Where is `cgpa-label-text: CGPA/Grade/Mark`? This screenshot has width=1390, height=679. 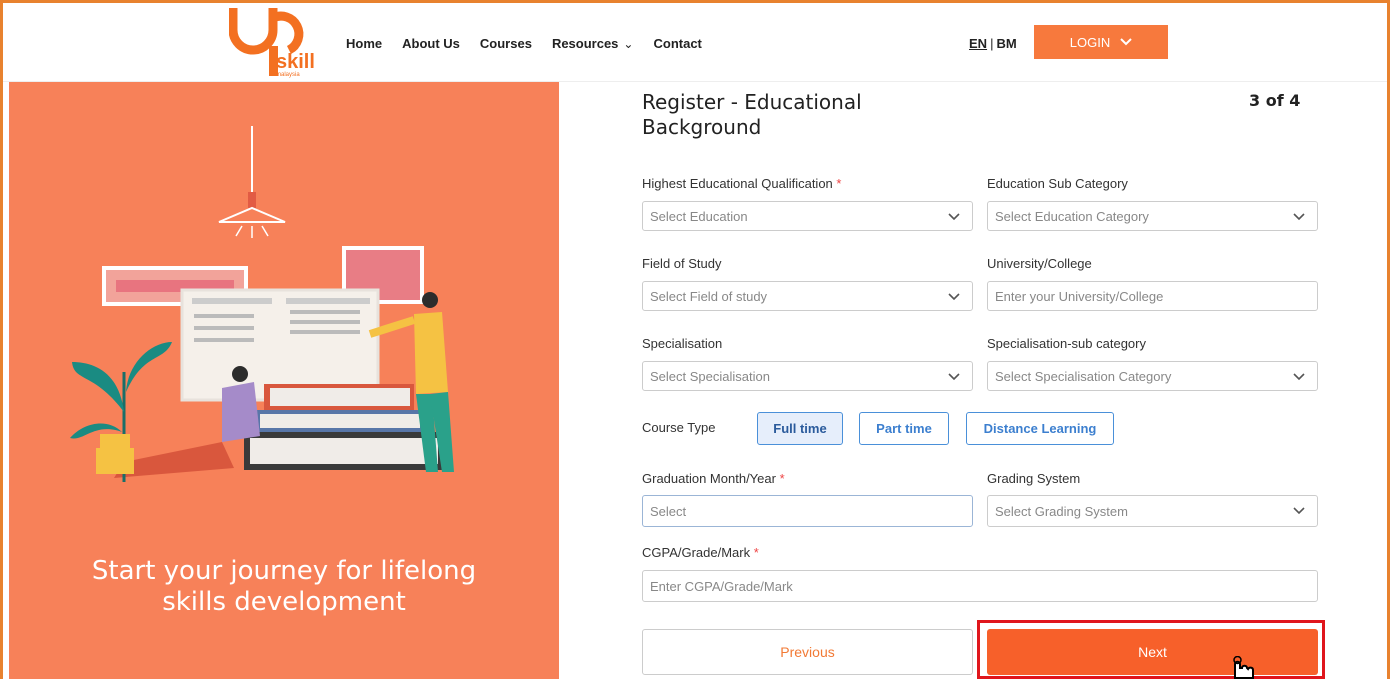
cgpa-label-text: CGPA/Grade/Mark is located at coordinates (696, 552).